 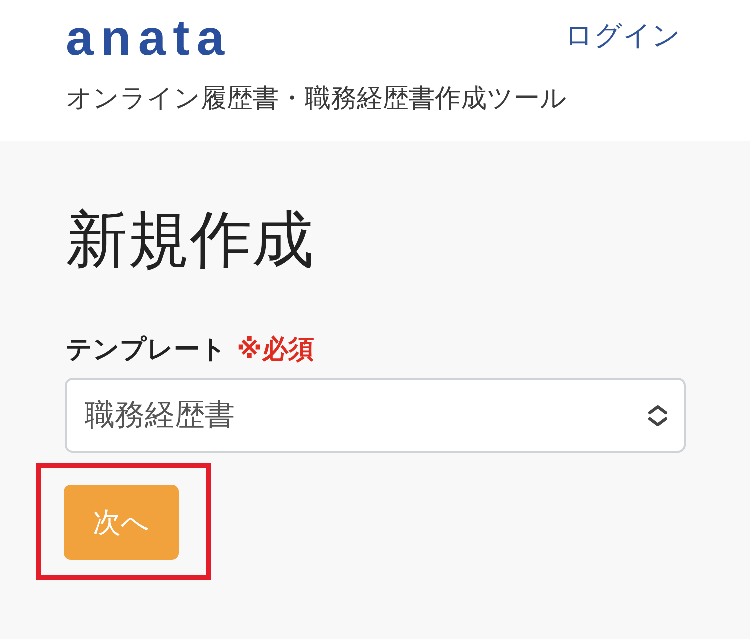 I want to click on up-down-chevron-icon, so click(x=658, y=415).